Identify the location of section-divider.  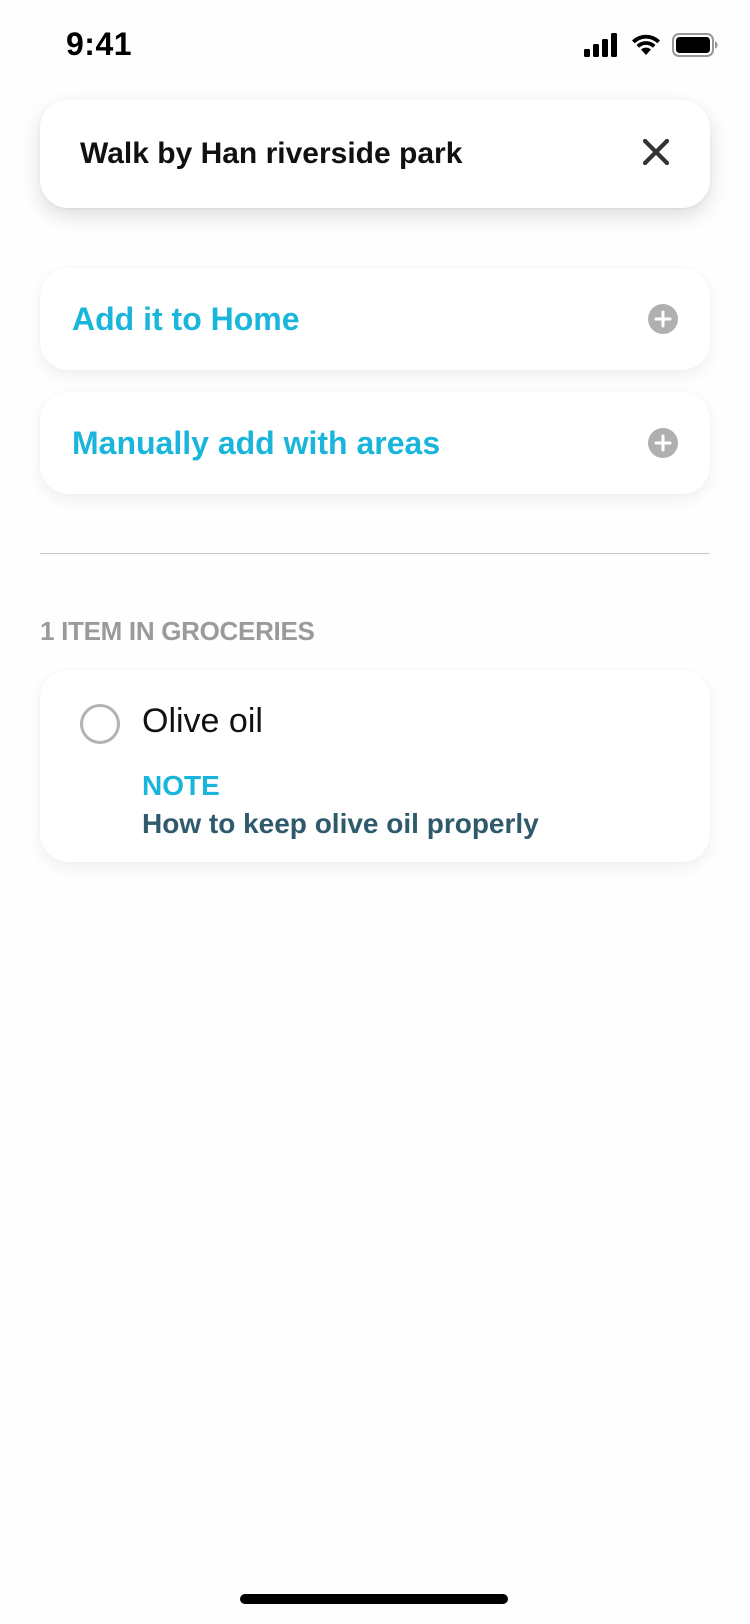
(375, 553).